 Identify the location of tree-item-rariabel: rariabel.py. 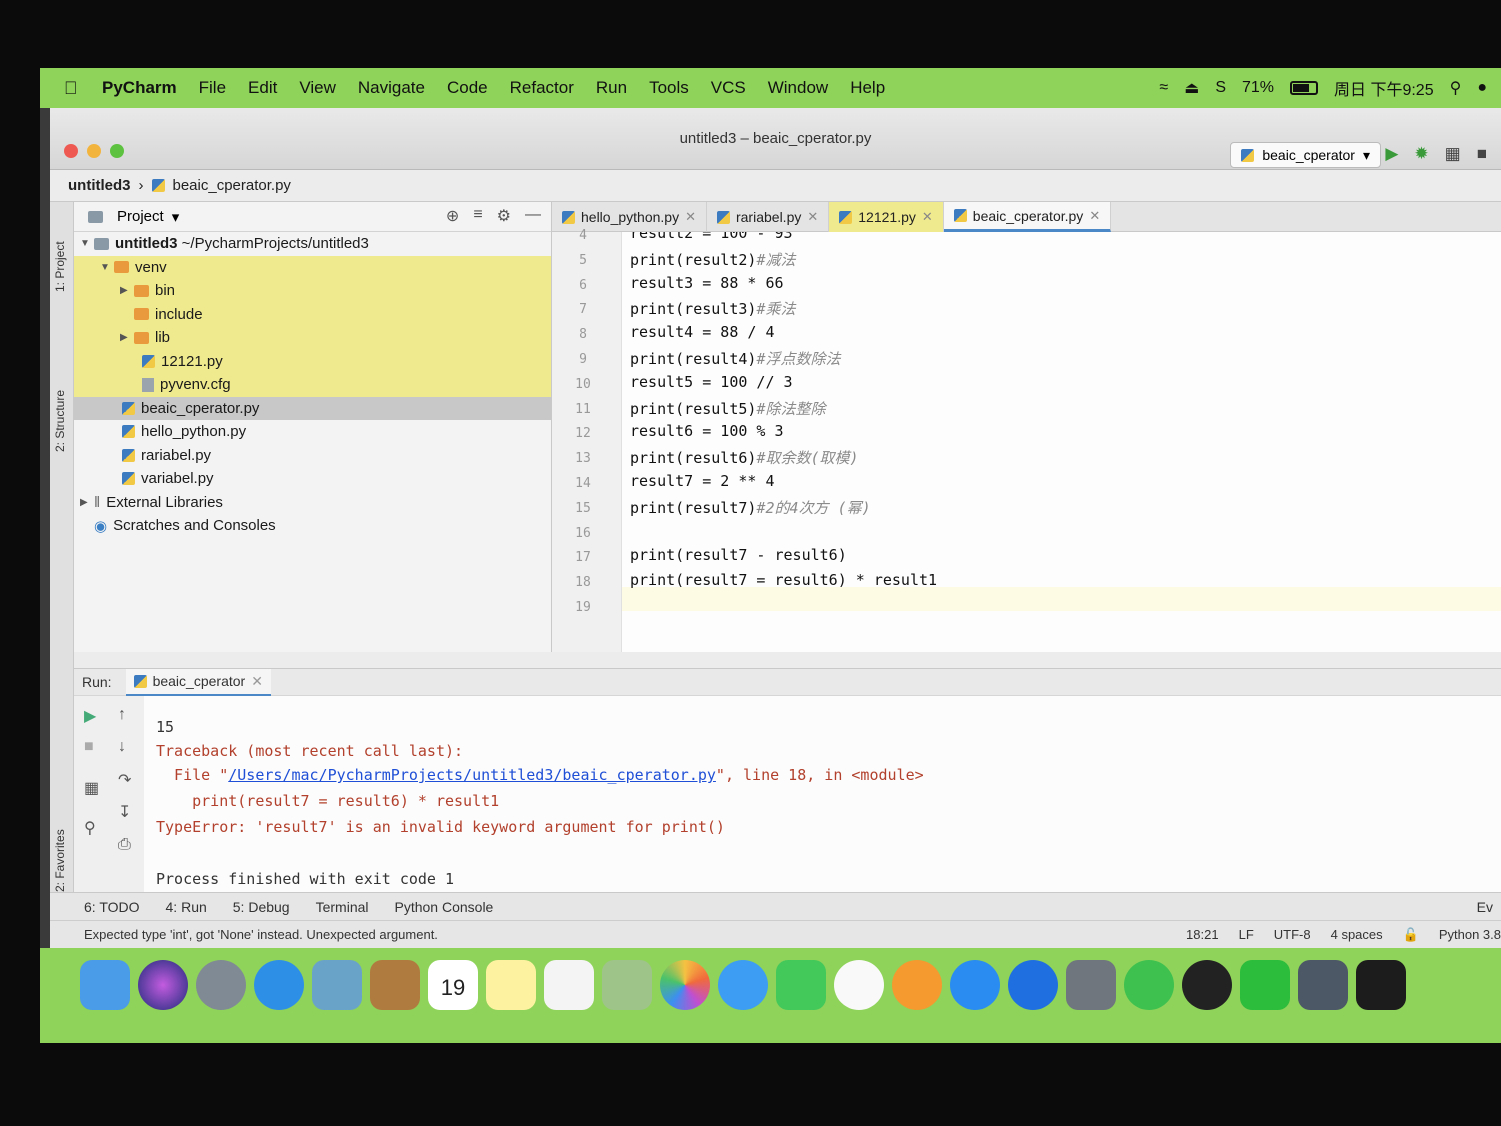
(312, 456).